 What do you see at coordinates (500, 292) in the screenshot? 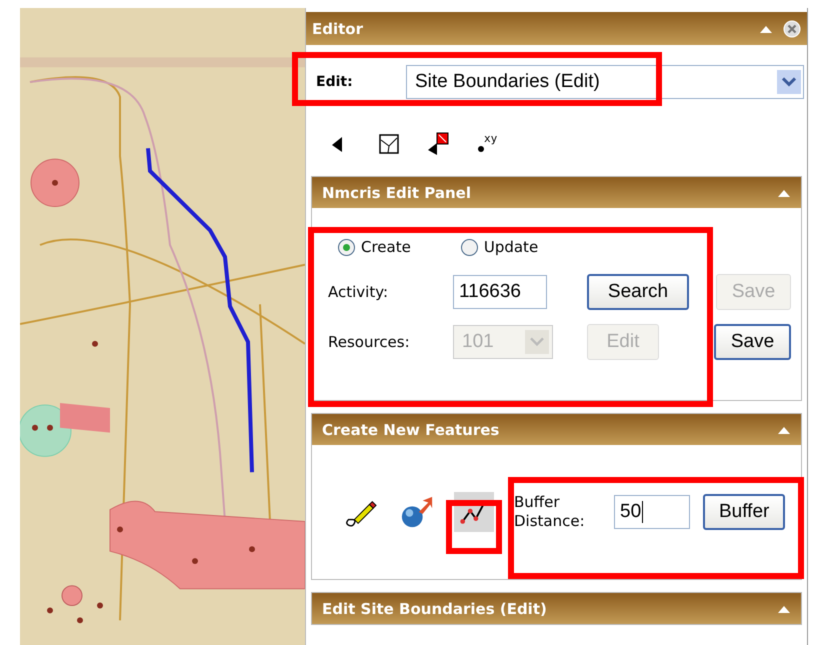
I see `activity-field: 116636` at bounding box center [500, 292].